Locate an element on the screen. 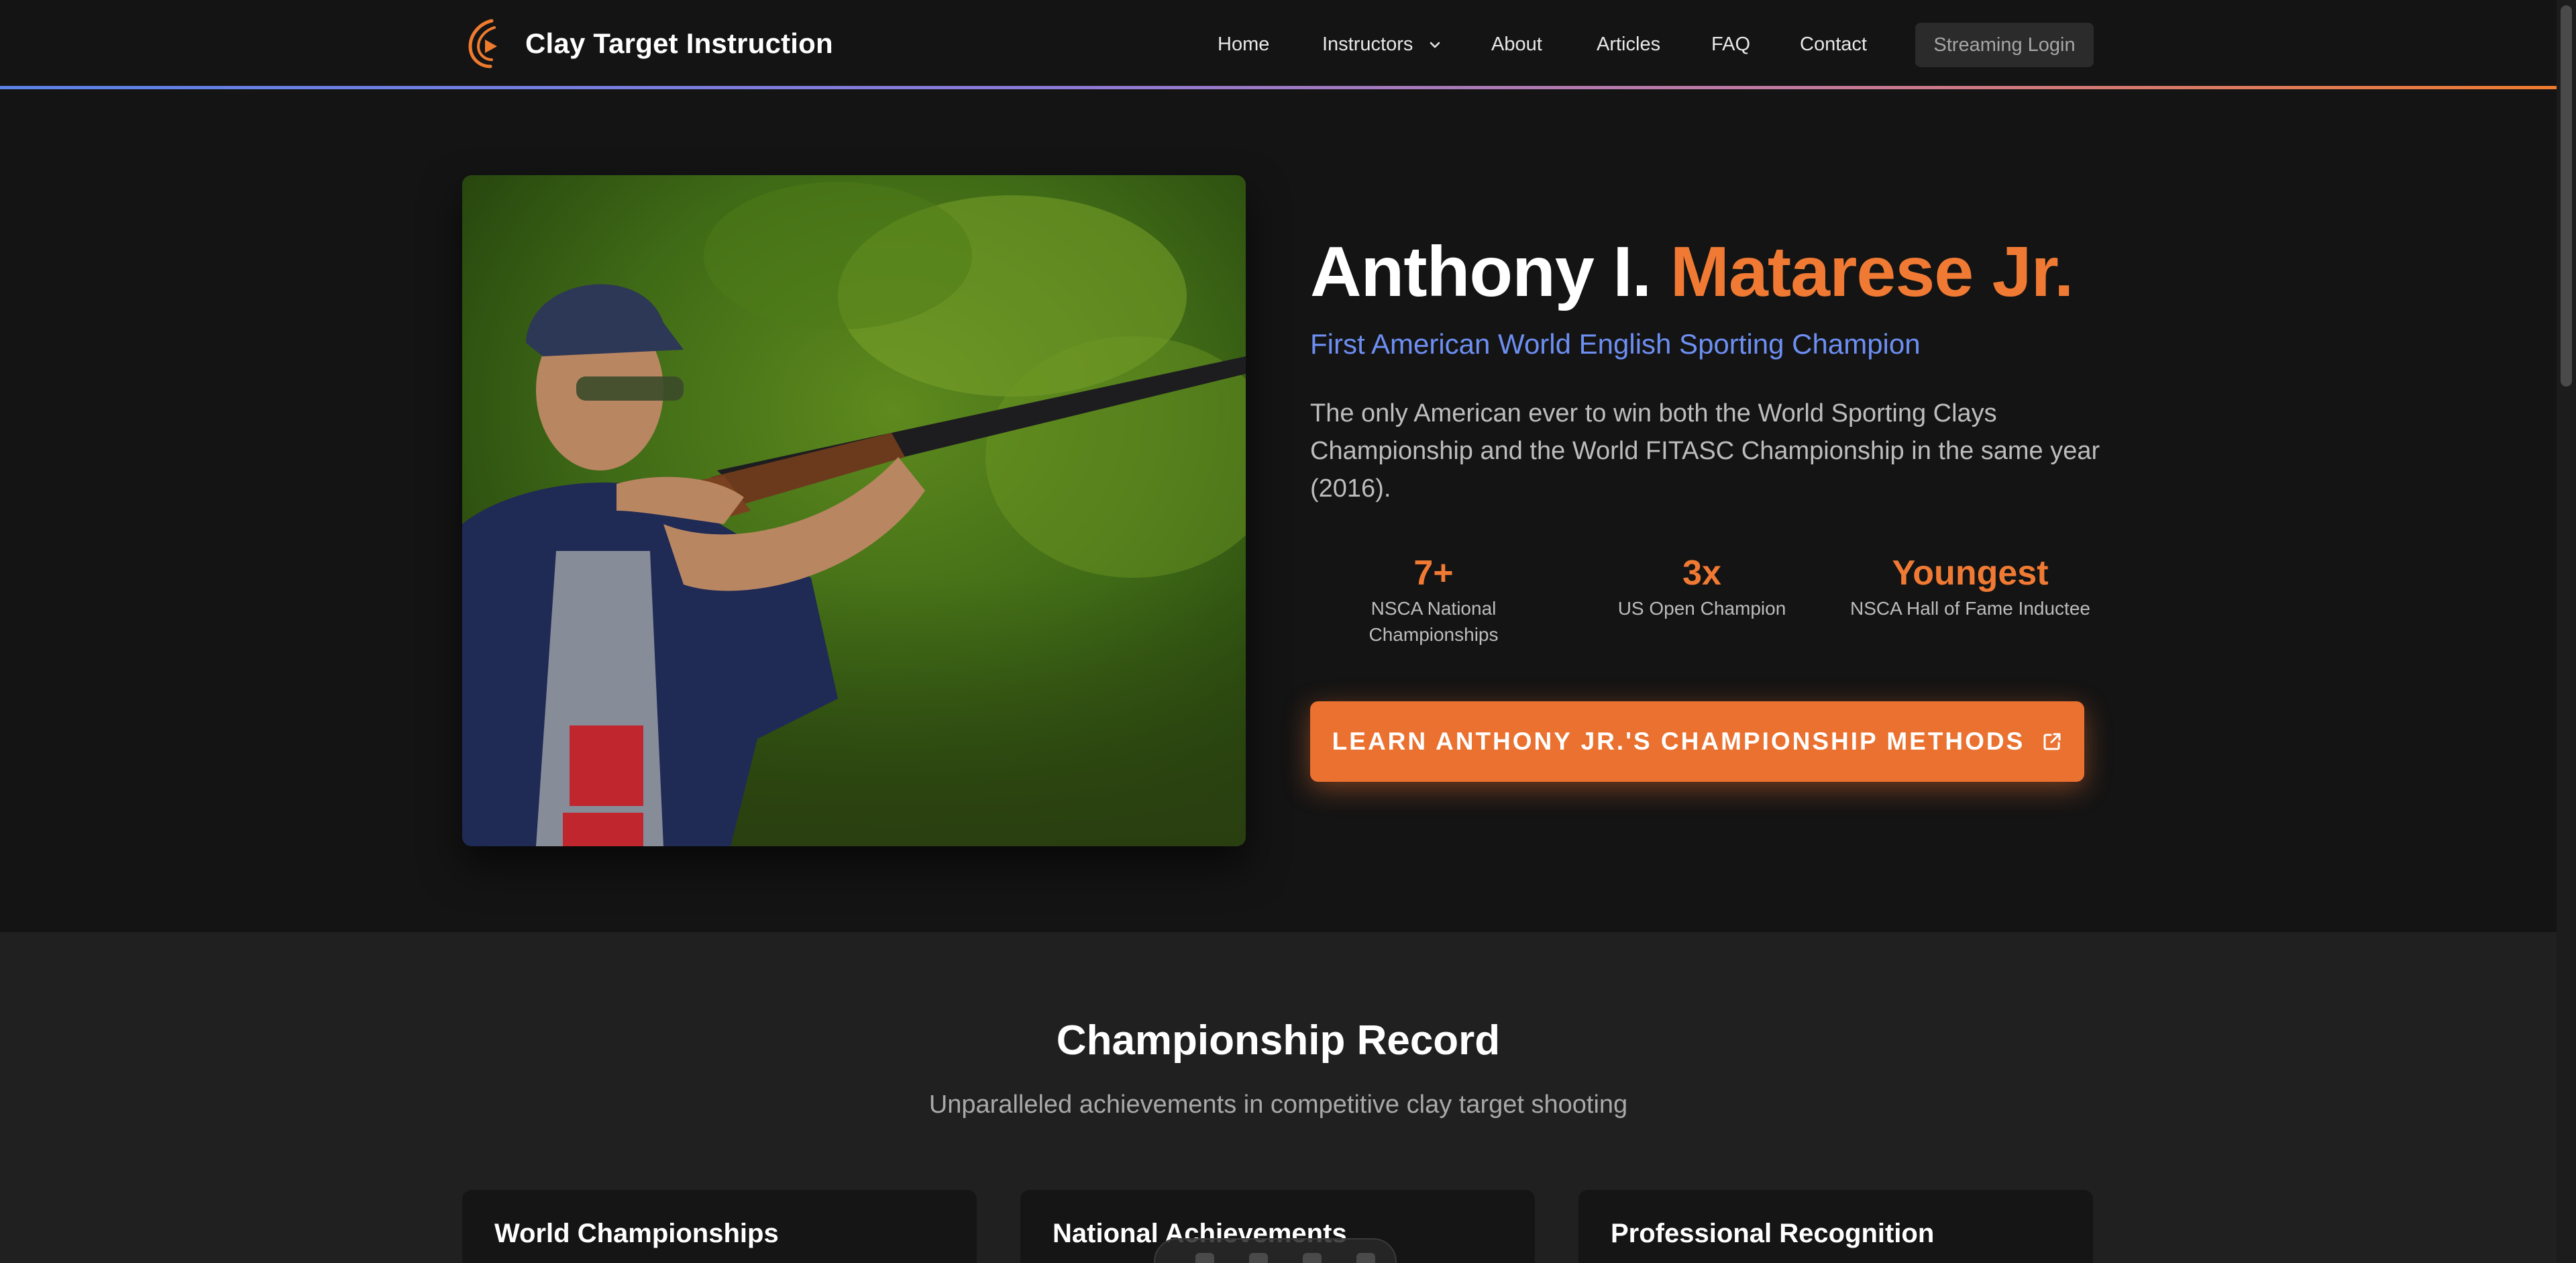 This screenshot has width=2576, height=1263. cta-label: LEARN ANTHONY JR.'S CHAMPIONSHIP METHODS is located at coordinates (1678, 741).